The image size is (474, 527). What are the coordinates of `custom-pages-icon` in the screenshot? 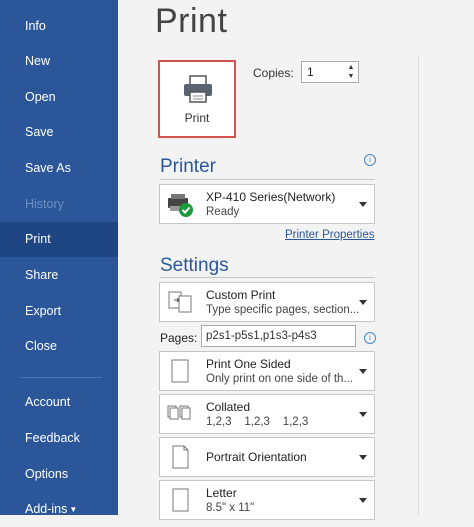 It's located at (180, 302).